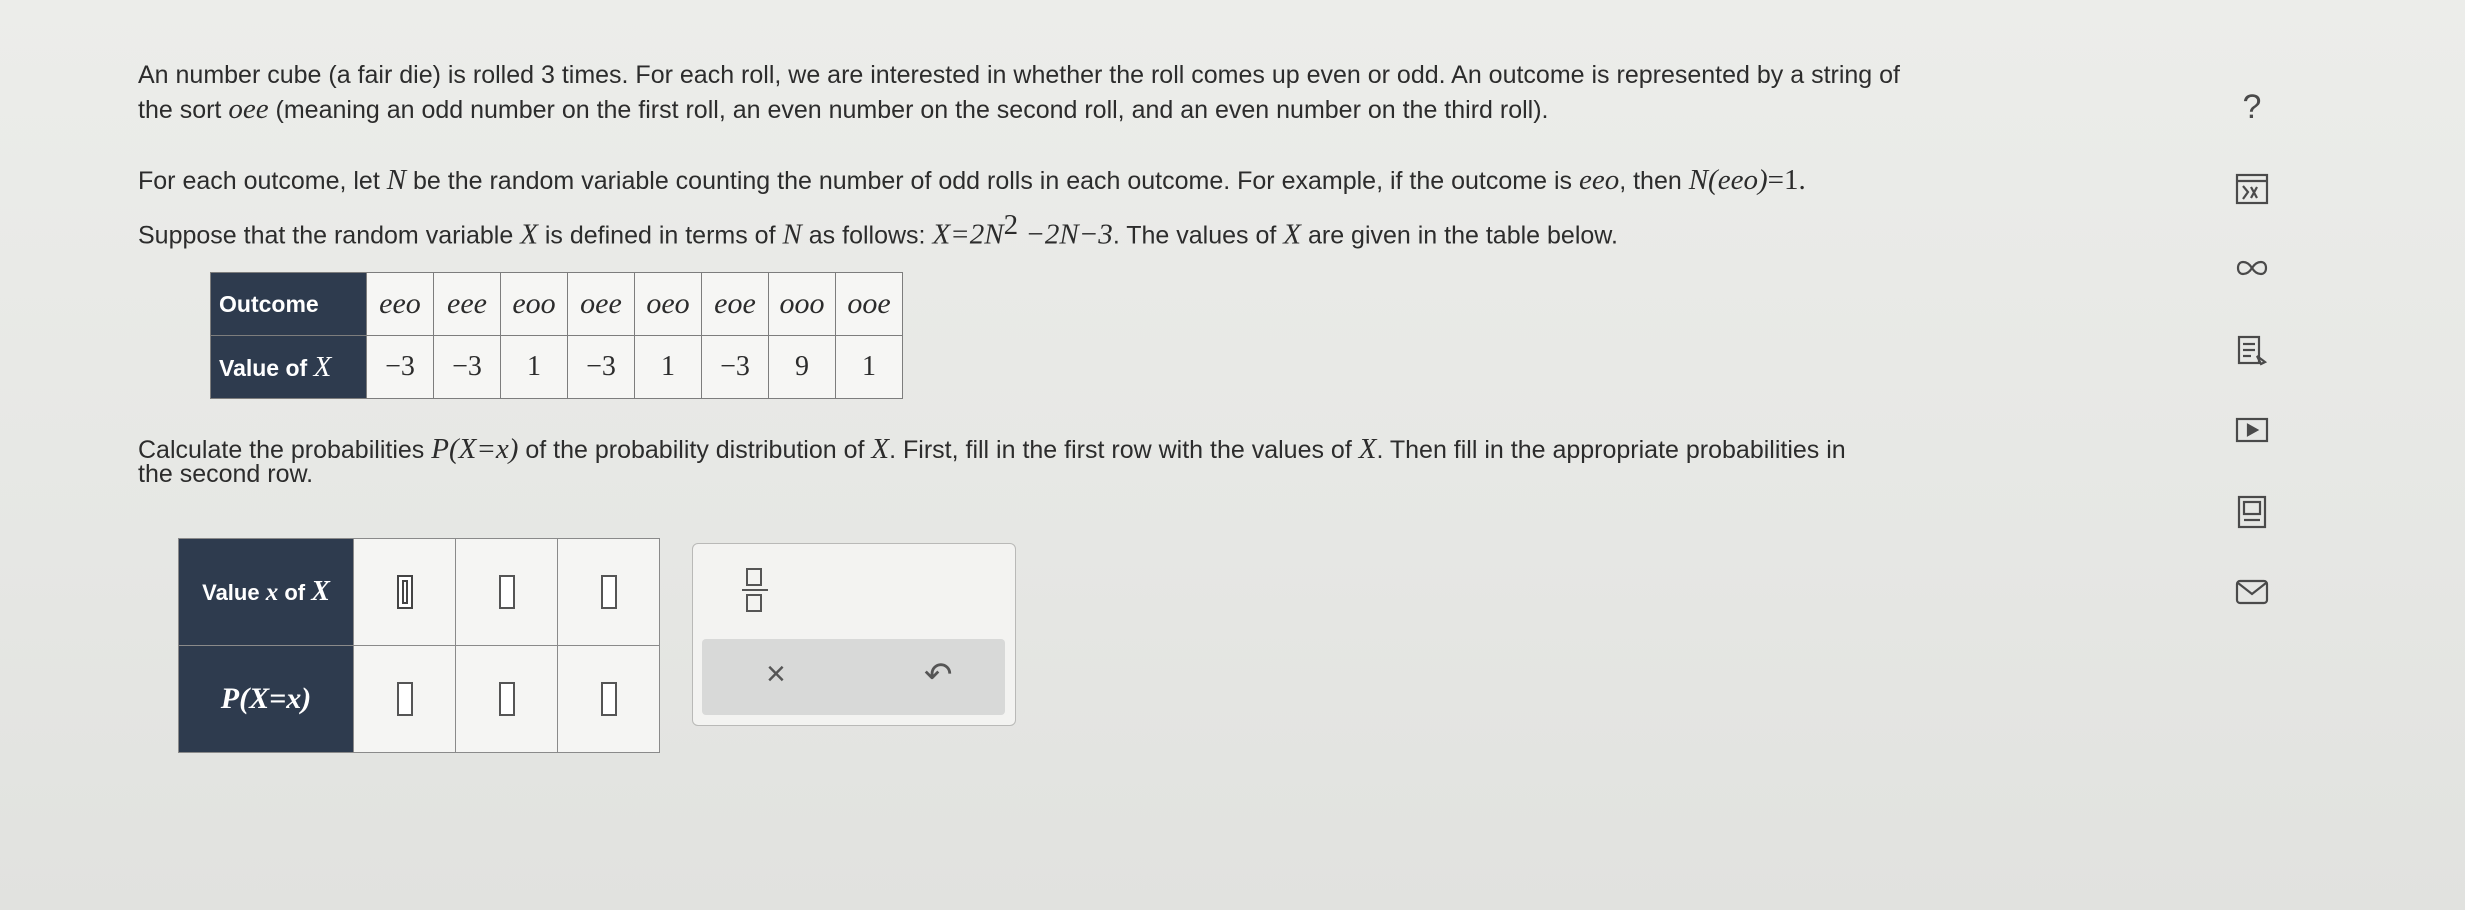  Describe the element at coordinates (938, 675) in the screenshot. I see `undo-button: ↶` at that location.